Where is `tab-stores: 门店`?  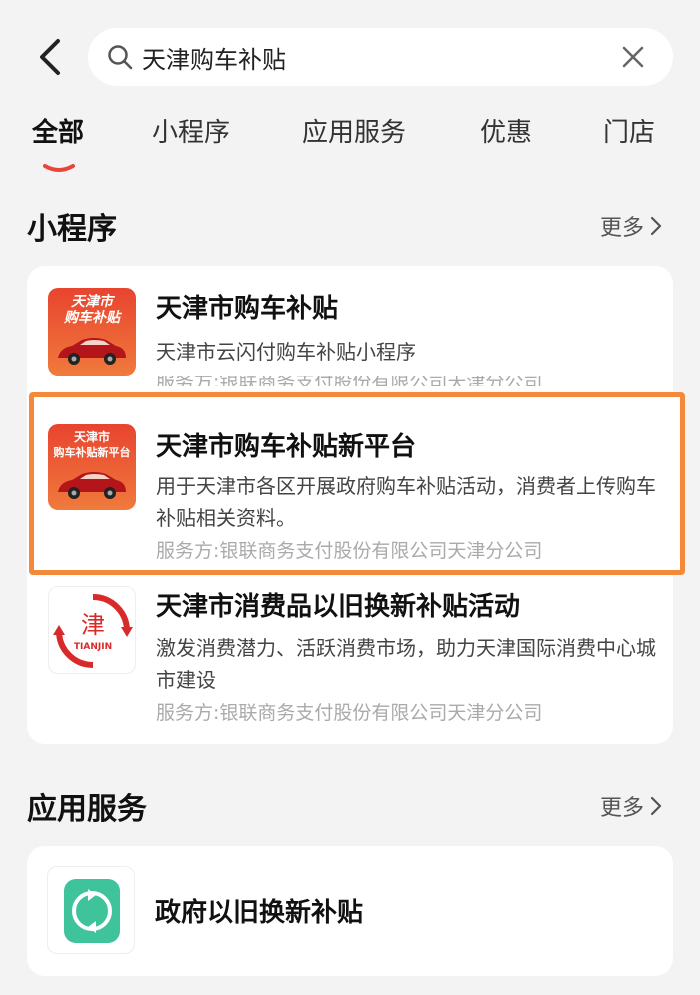
tab-stores: 门店 is located at coordinates (629, 130).